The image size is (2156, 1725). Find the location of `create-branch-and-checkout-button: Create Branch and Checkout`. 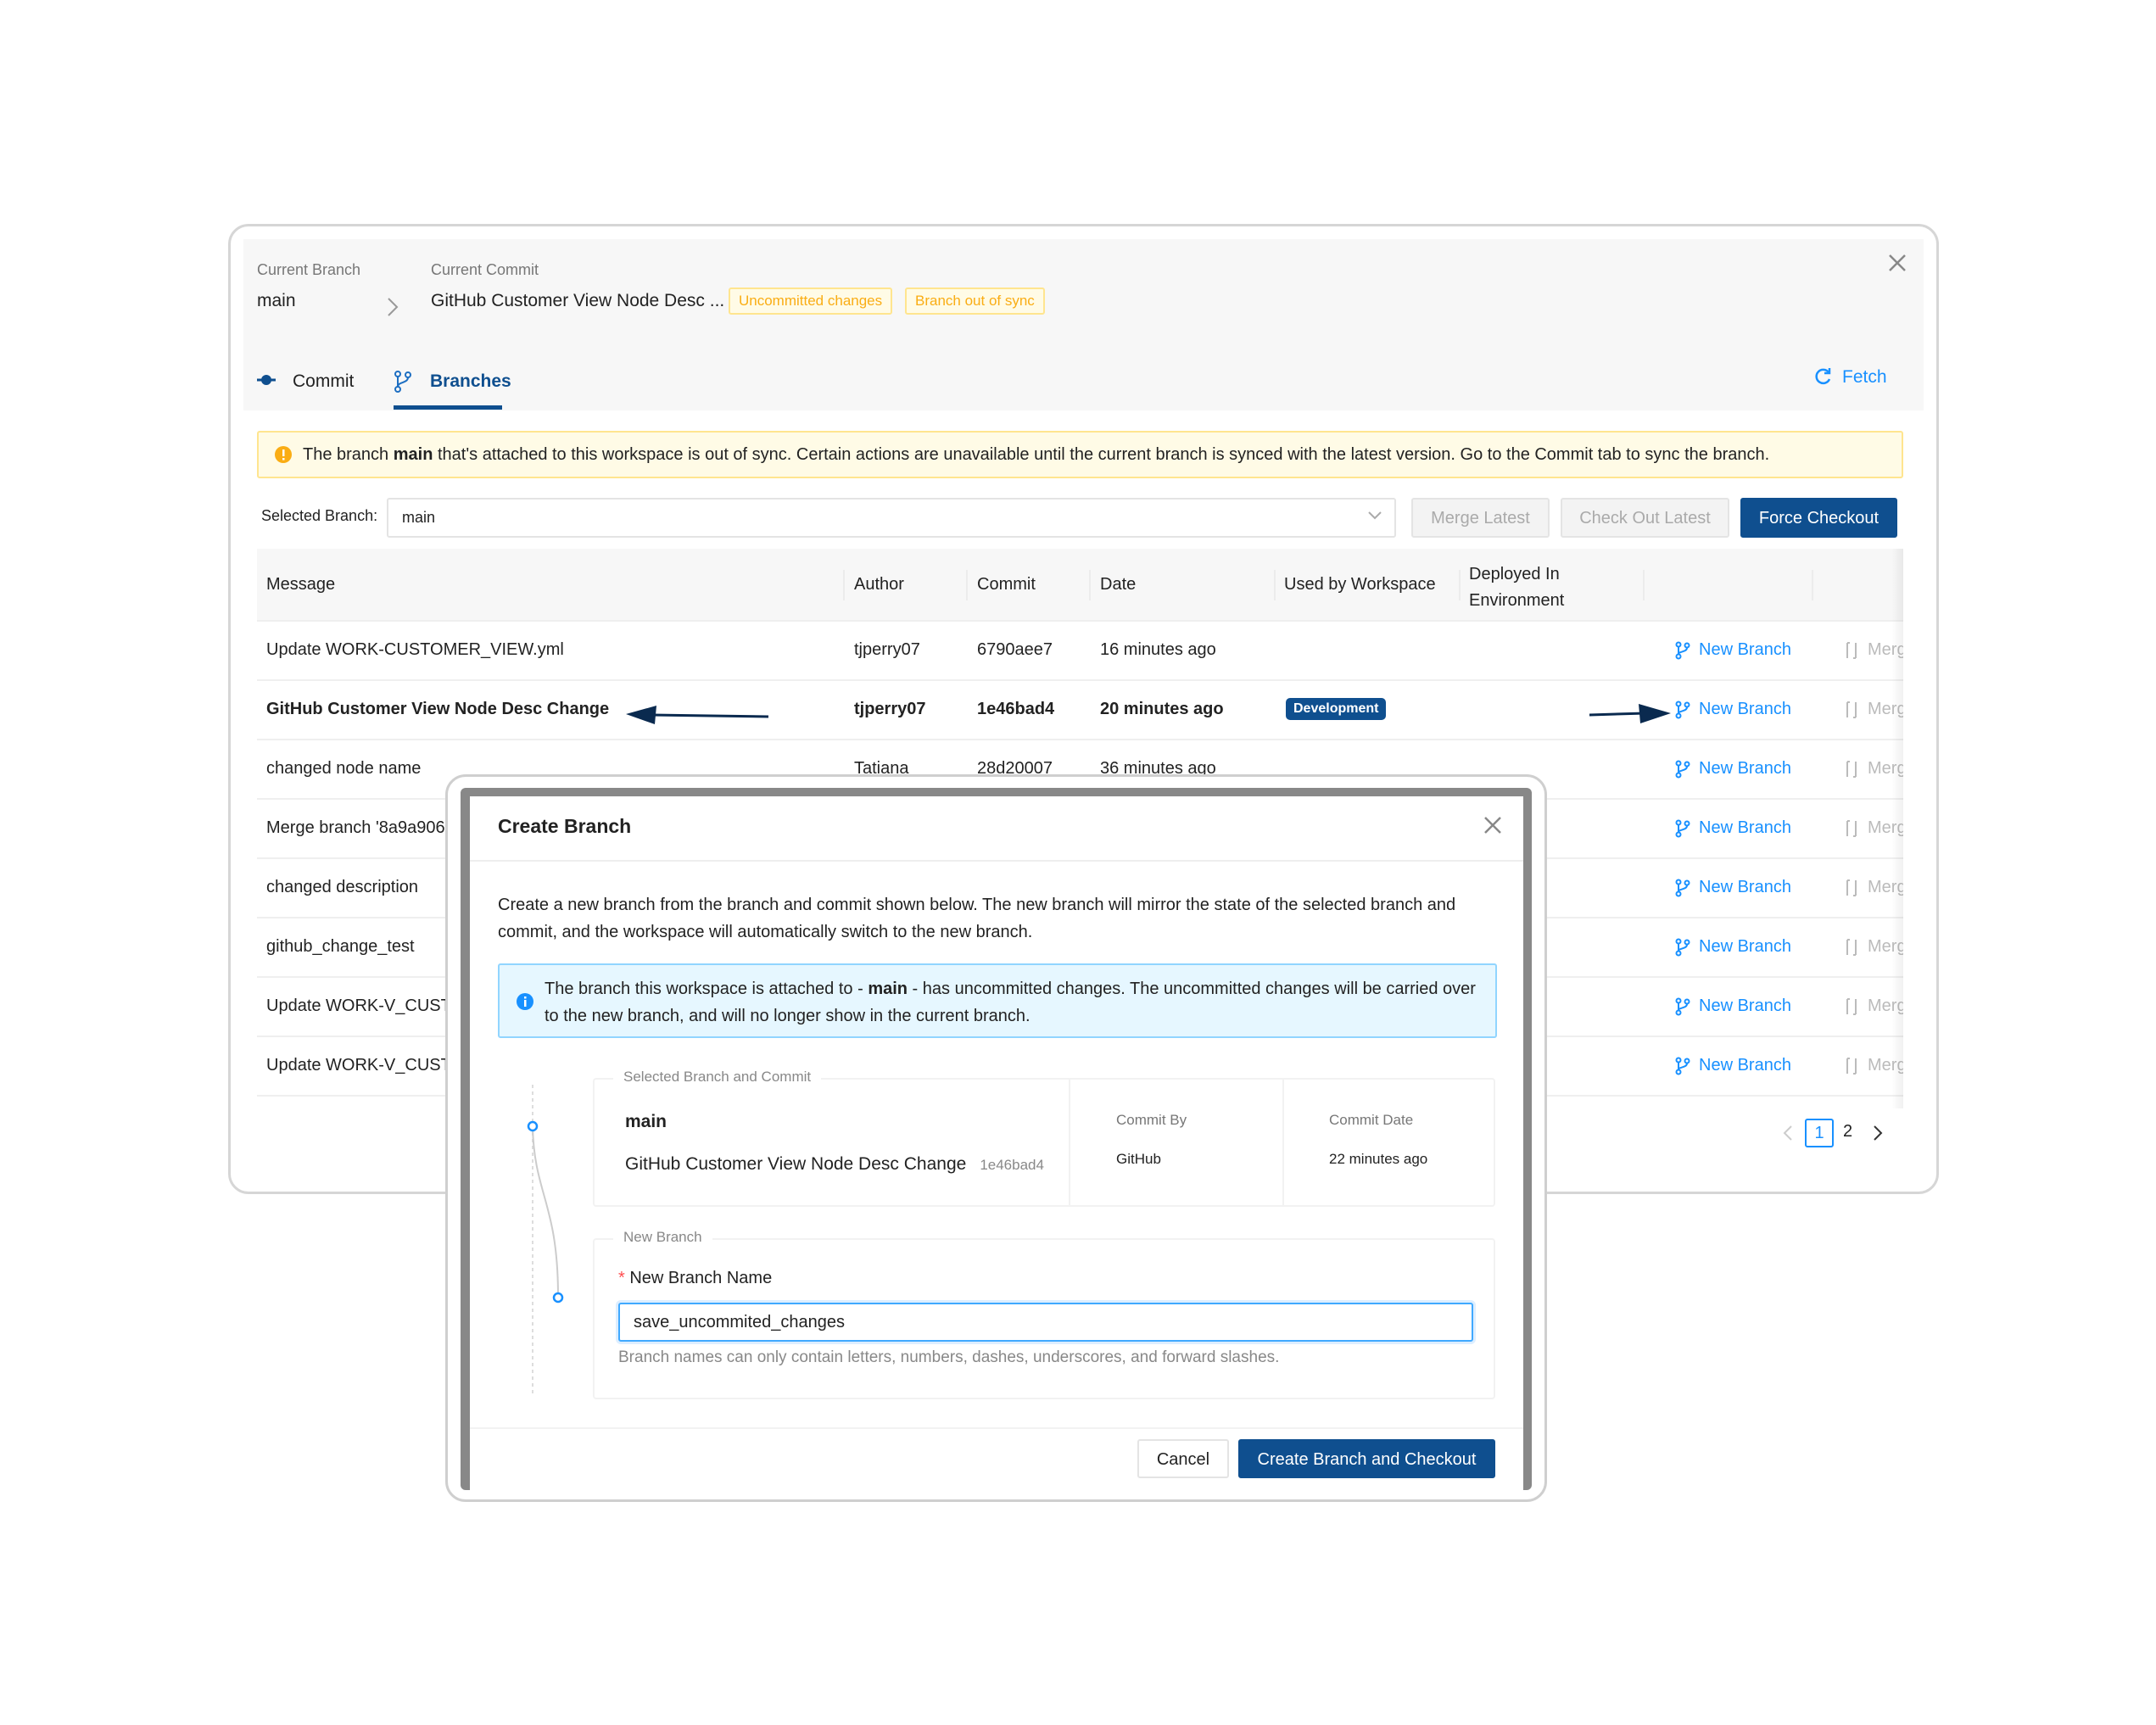

create-branch-and-checkout-button: Create Branch and Checkout is located at coordinates (1366, 1458).